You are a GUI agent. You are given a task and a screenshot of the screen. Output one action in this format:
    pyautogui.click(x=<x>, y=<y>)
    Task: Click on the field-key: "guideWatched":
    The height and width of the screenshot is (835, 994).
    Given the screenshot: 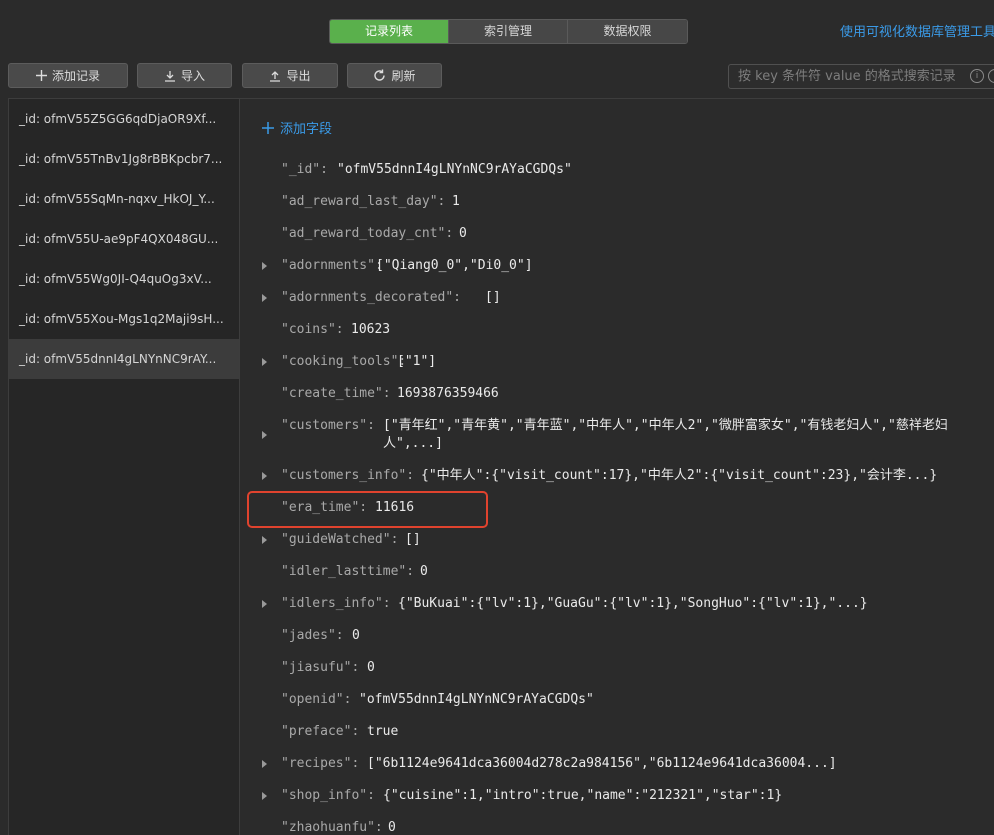 What is the action you would take?
    pyautogui.click(x=340, y=539)
    